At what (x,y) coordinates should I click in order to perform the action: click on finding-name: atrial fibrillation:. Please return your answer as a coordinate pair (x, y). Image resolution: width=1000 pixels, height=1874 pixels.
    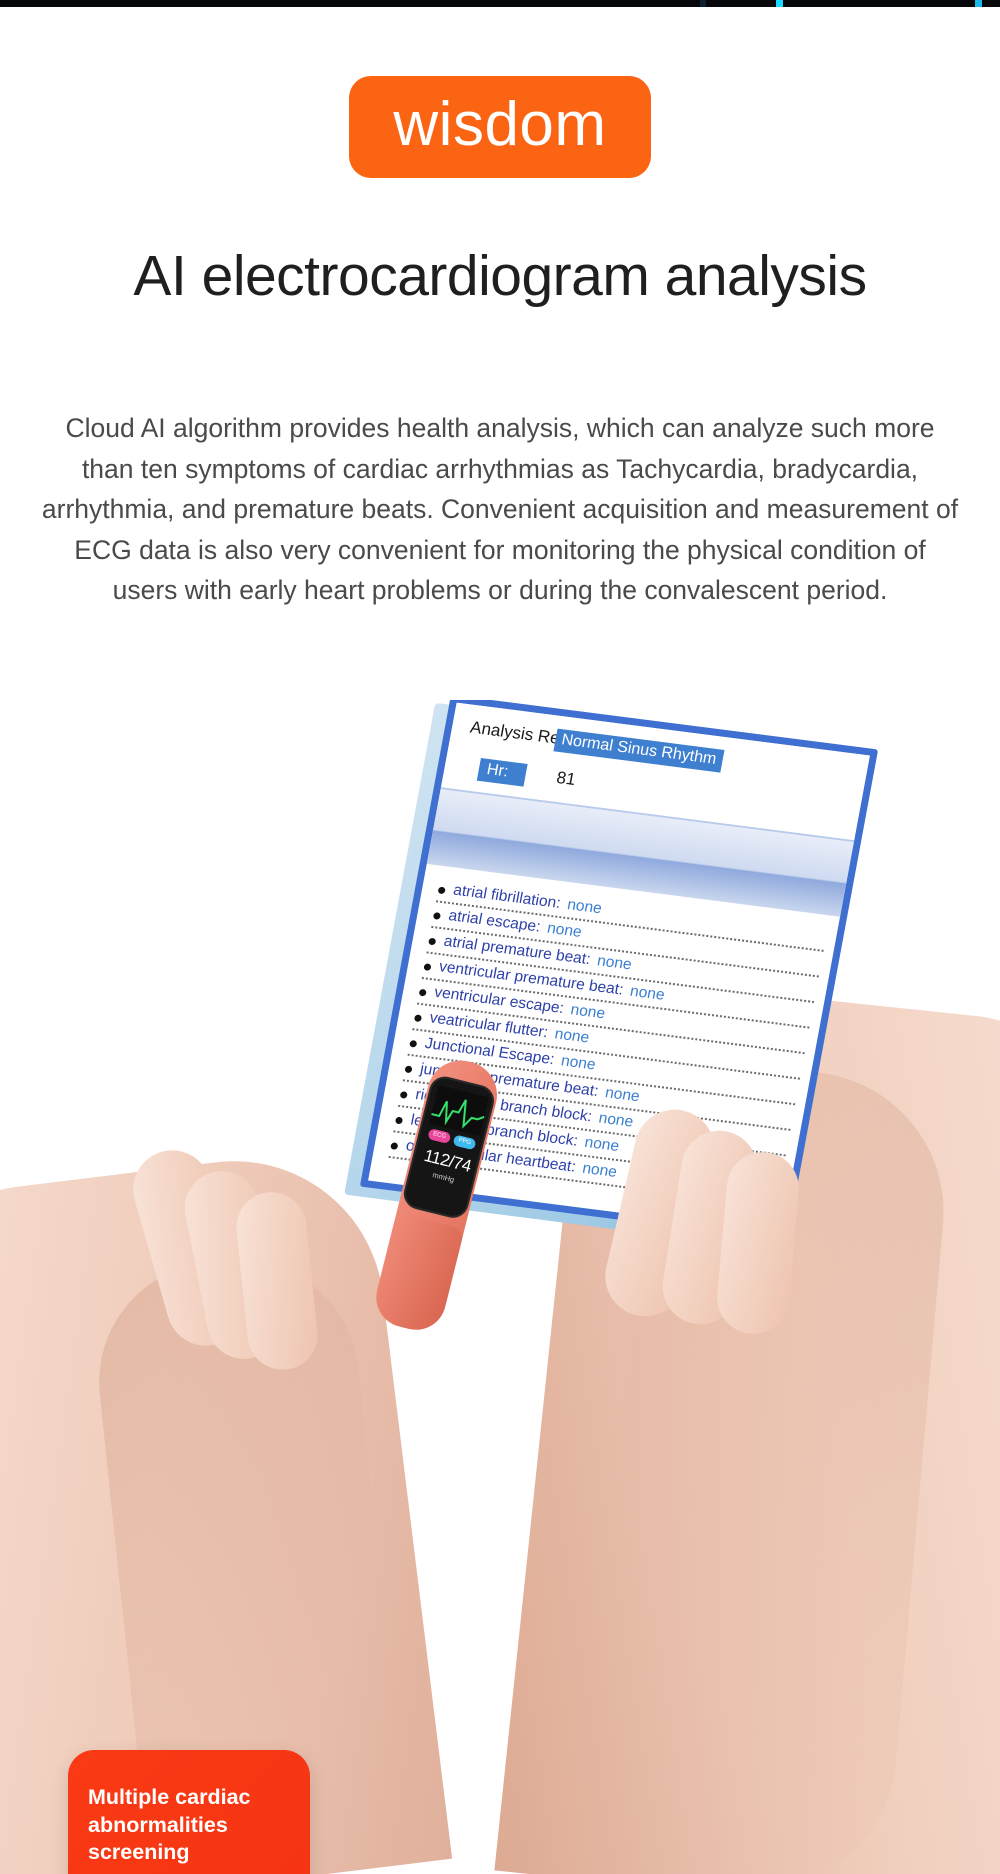
    Looking at the image, I should click on (506, 896).